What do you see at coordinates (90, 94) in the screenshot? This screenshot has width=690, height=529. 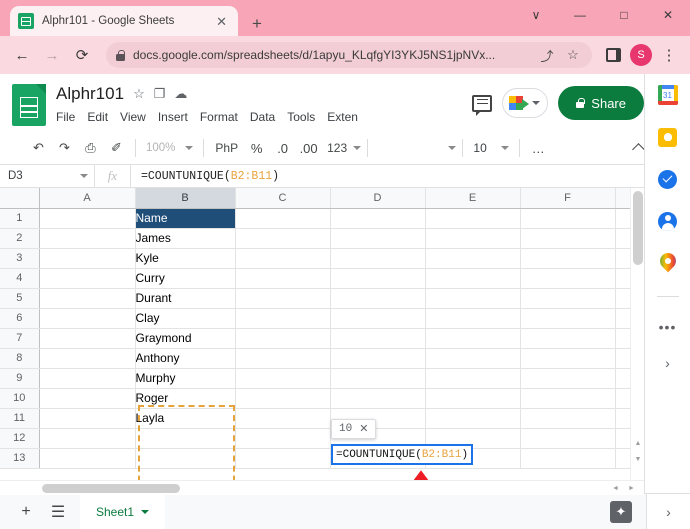 I see `page-title: Alphr101` at bounding box center [90, 94].